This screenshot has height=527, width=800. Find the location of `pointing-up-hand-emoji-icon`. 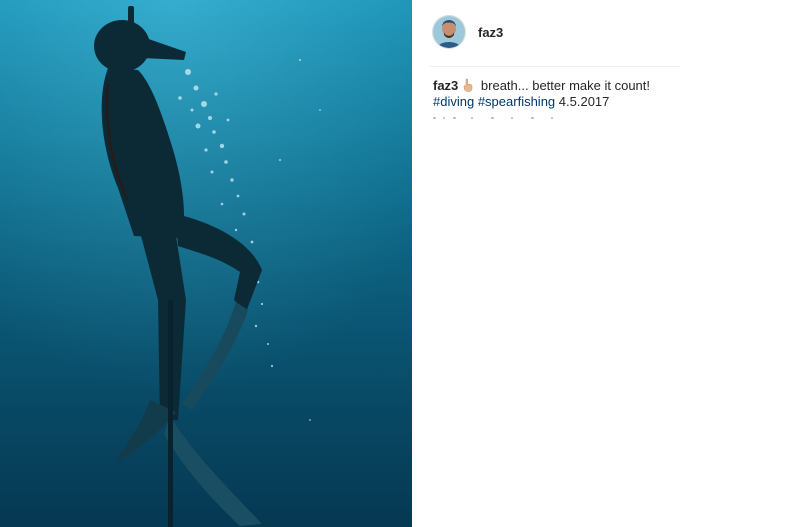

pointing-up-hand-emoji-icon is located at coordinates (468, 85).